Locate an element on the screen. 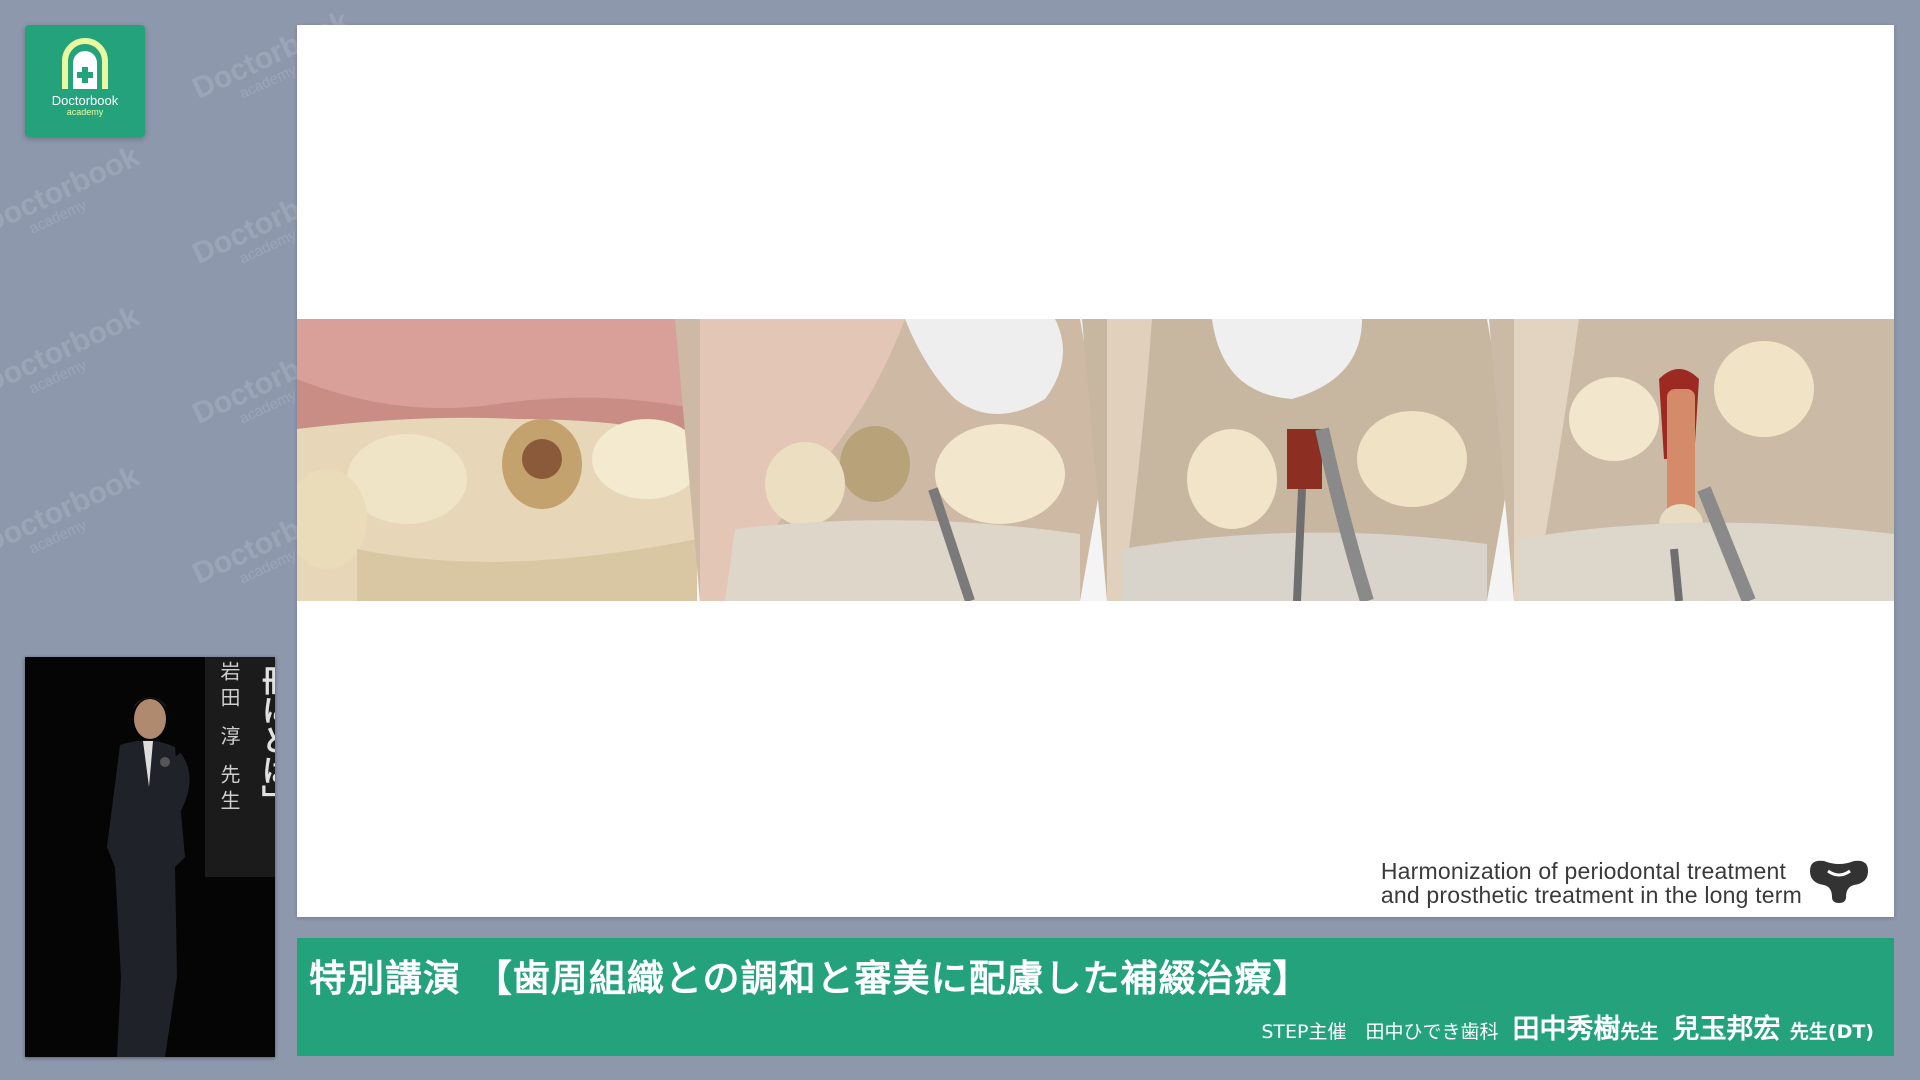  doctorbook-logo: Doctorbook academy is located at coordinates (85, 81).